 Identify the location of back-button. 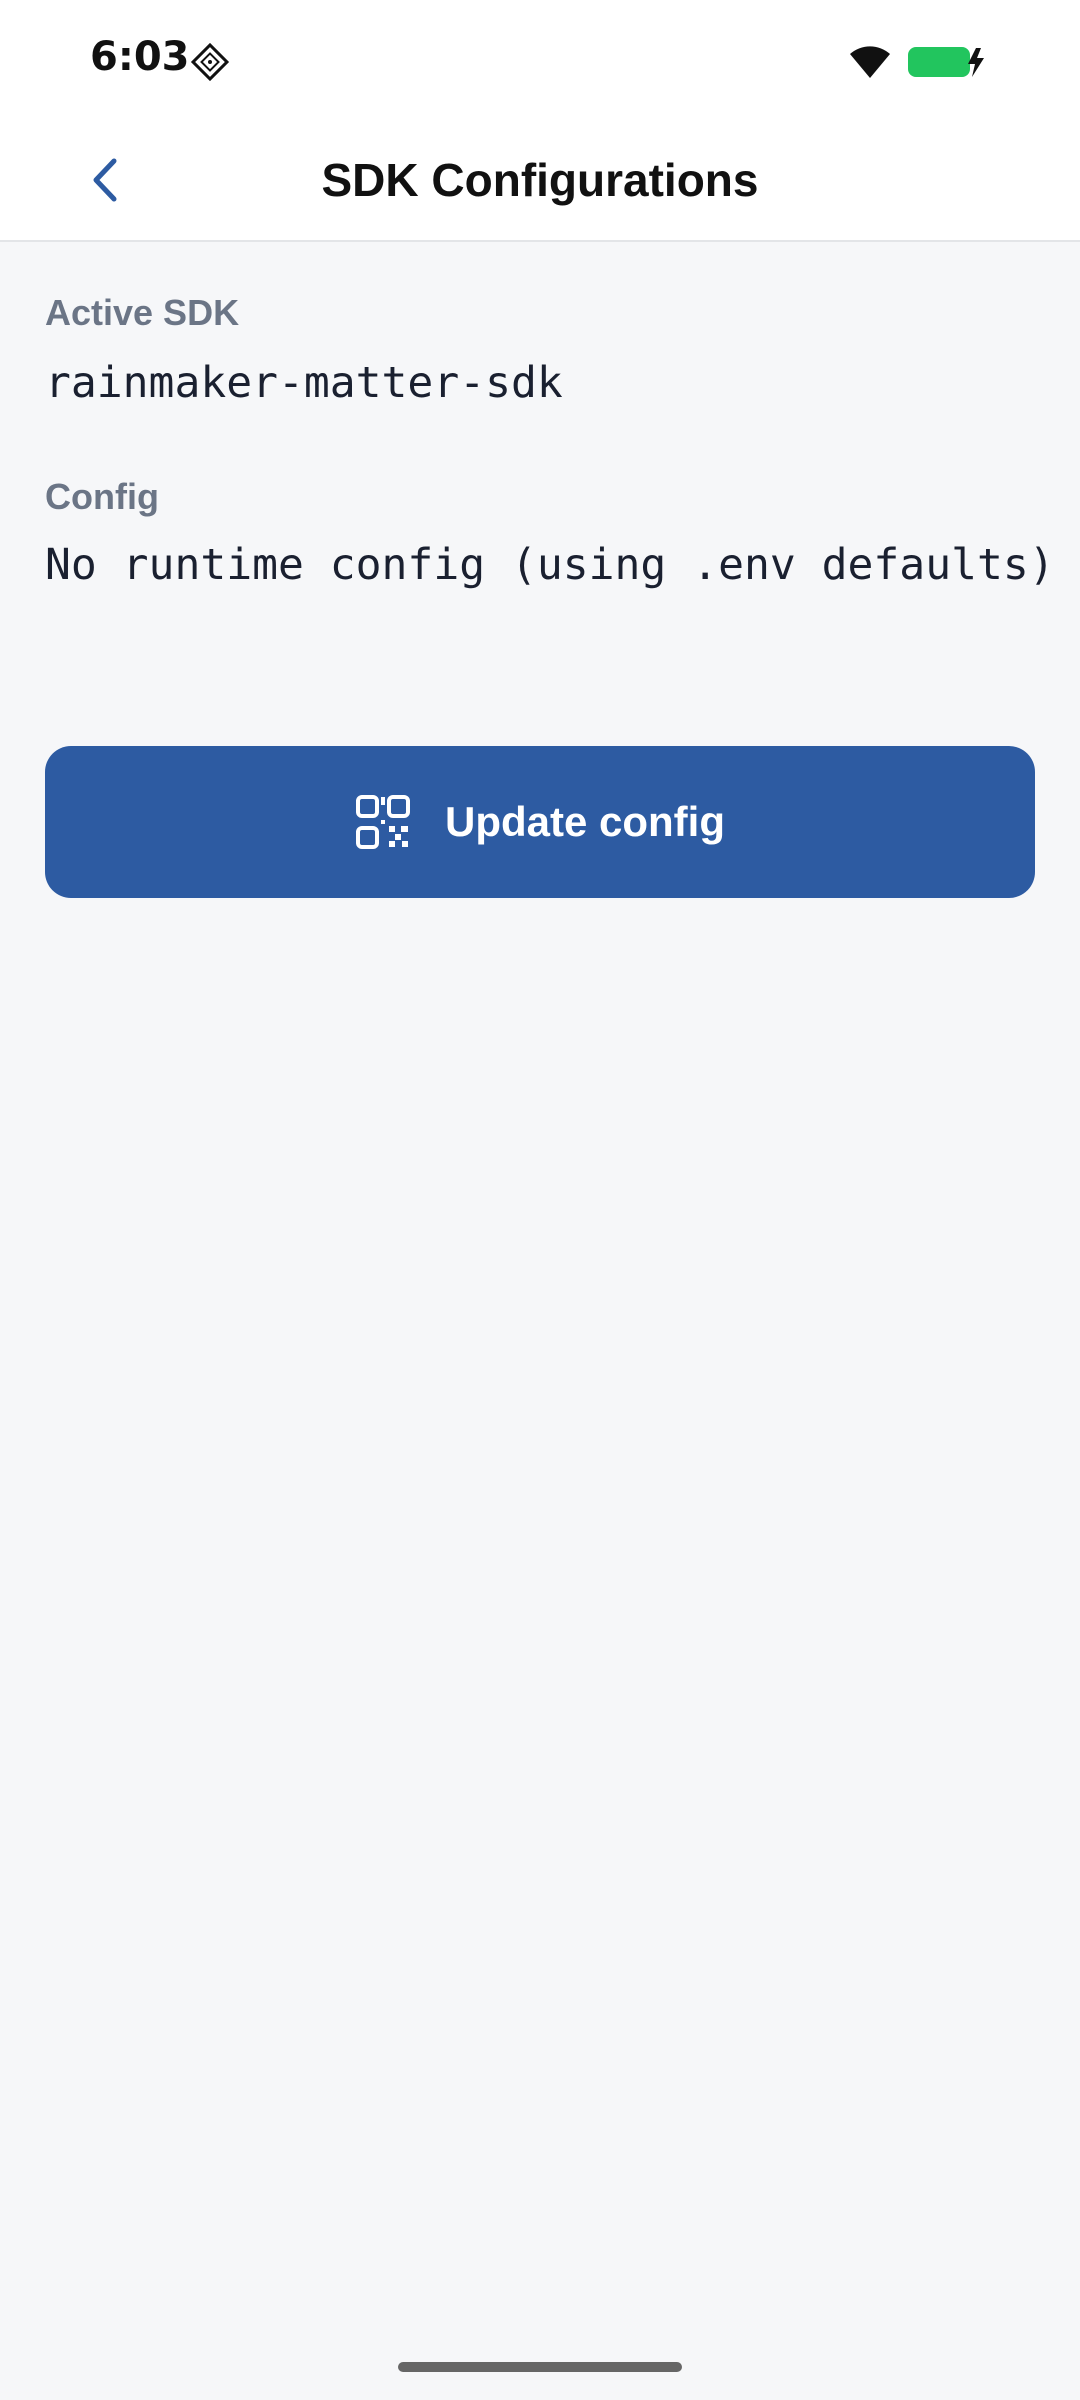
(106, 180).